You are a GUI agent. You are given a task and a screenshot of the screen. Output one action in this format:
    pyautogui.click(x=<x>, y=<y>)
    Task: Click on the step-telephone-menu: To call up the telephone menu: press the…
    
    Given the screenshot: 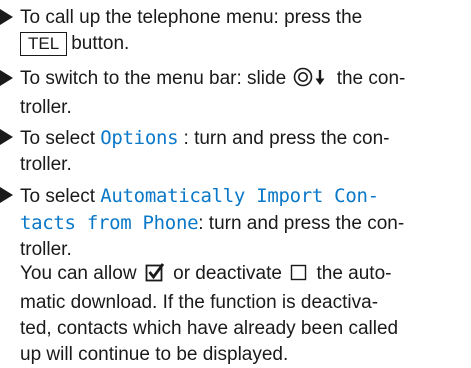 What is the action you would take?
    pyautogui.click(x=235, y=31)
    